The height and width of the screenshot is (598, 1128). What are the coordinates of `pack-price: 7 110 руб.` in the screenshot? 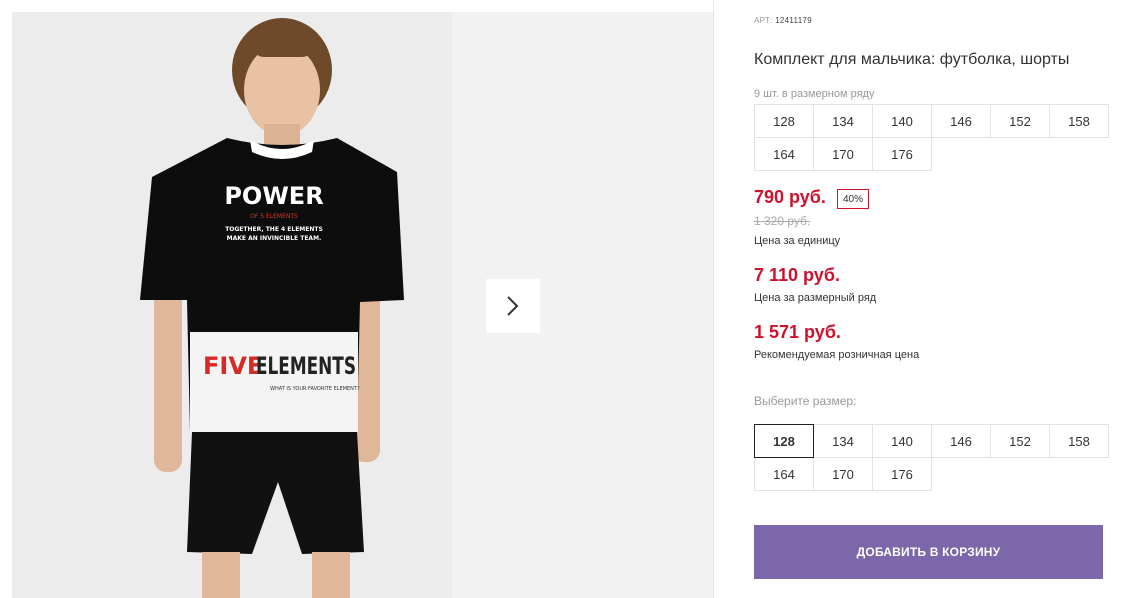 It's located at (797, 275).